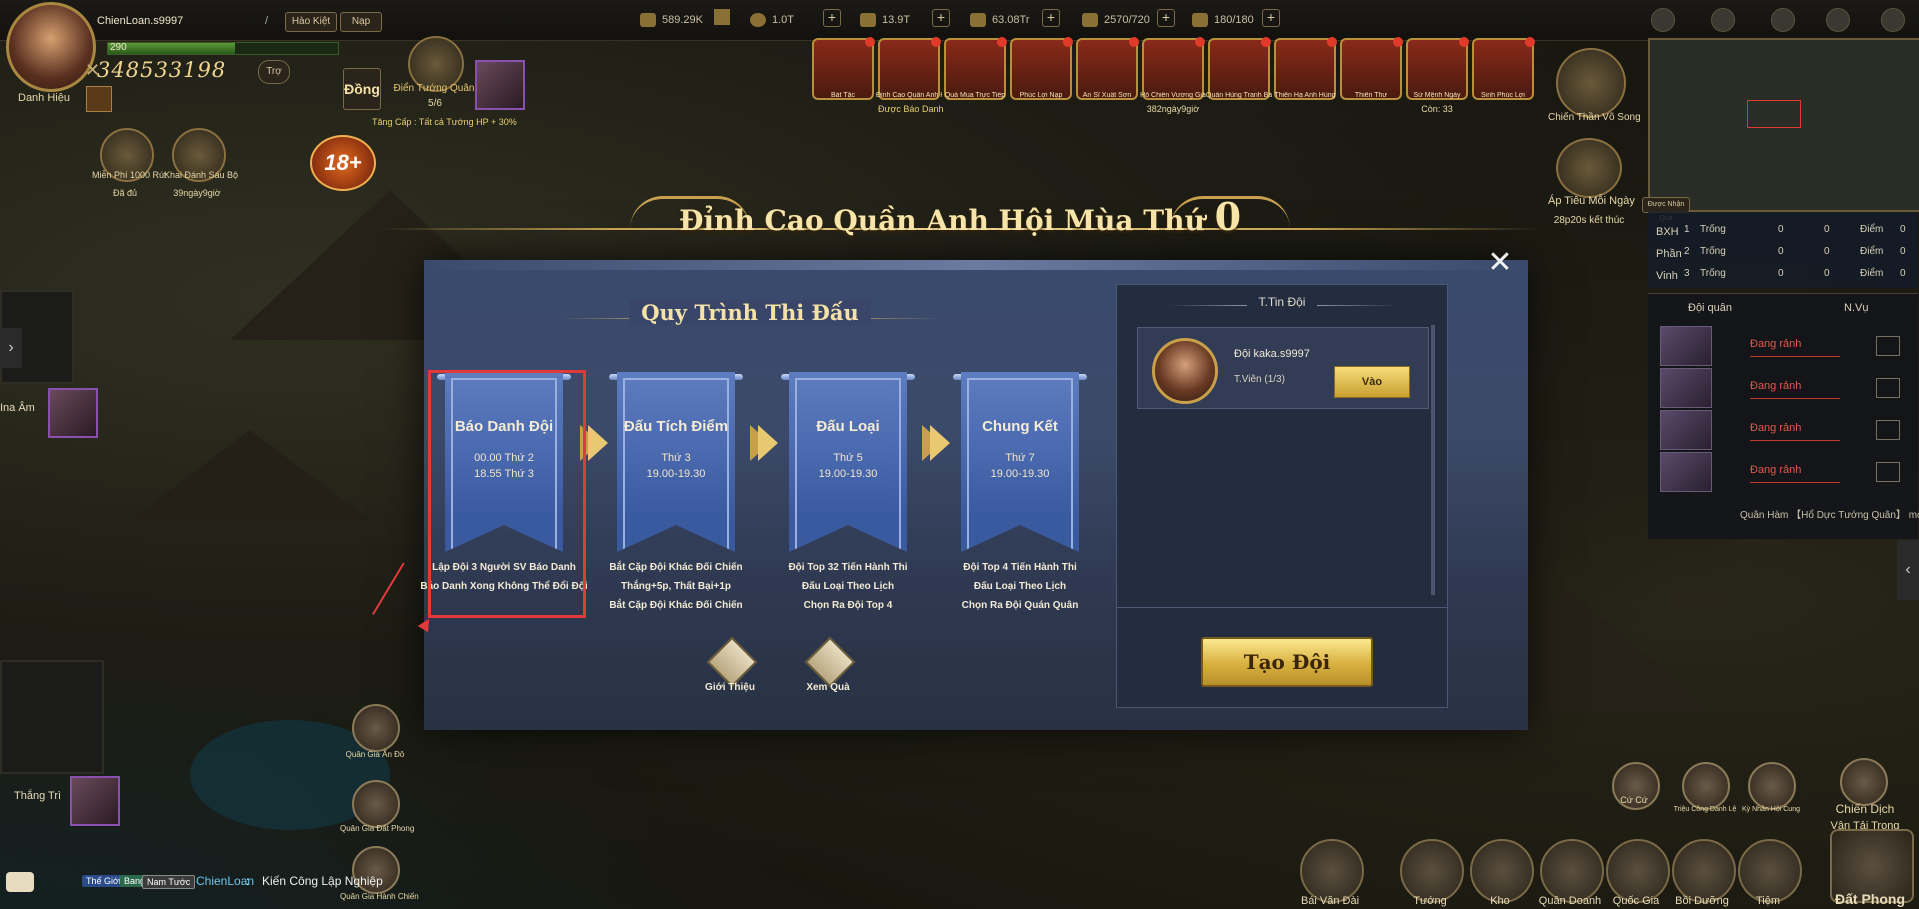  What do you see at coordinates (99, 99) in the screenshot?
I see `edit-icon` at bounding box center [99, 99].